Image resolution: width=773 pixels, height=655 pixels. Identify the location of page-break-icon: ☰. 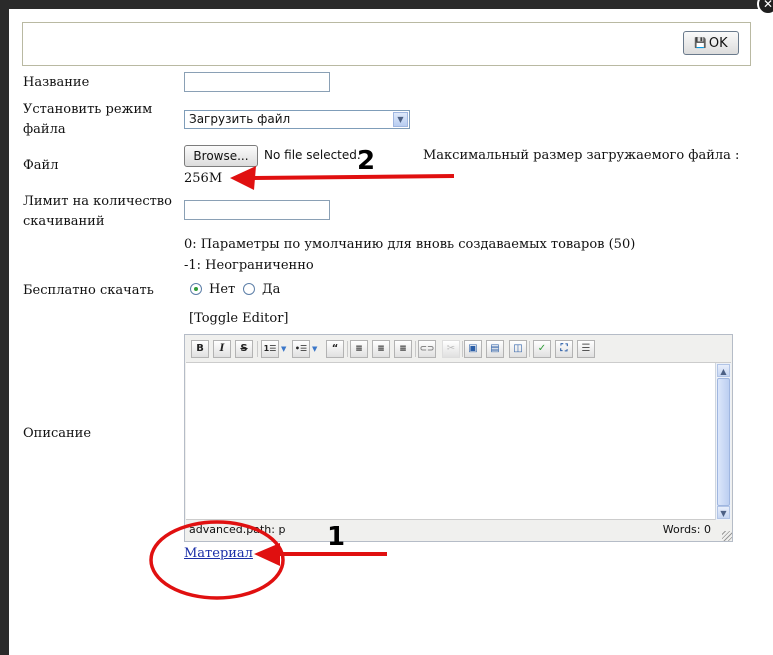
(586, 349).